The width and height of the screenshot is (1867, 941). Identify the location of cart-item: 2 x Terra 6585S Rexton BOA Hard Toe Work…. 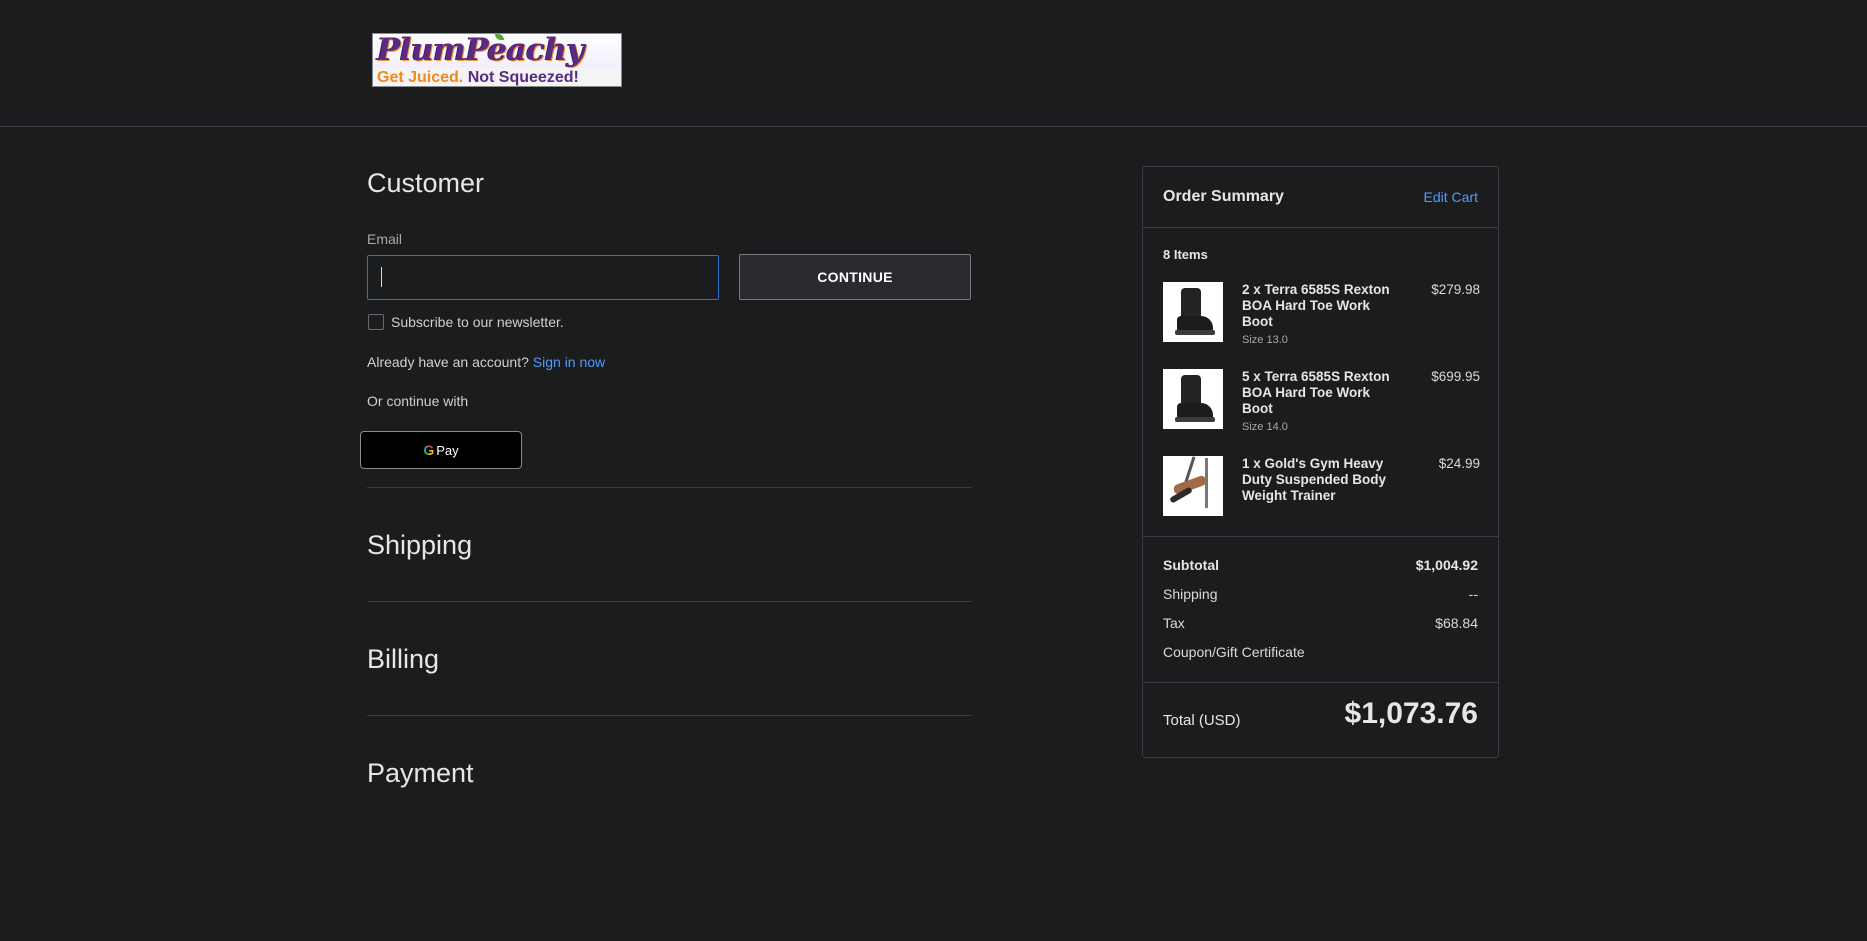
(1321, 322).